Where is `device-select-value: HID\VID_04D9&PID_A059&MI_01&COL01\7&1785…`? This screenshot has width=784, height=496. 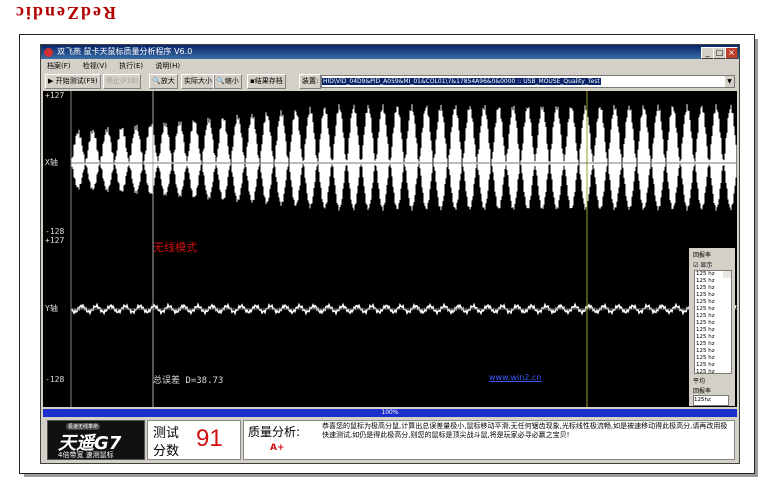
device-select-value: HID\VID_04D9&PID_A059&MI_01&COL01\7&1785… is located at coordinates (461, 81).